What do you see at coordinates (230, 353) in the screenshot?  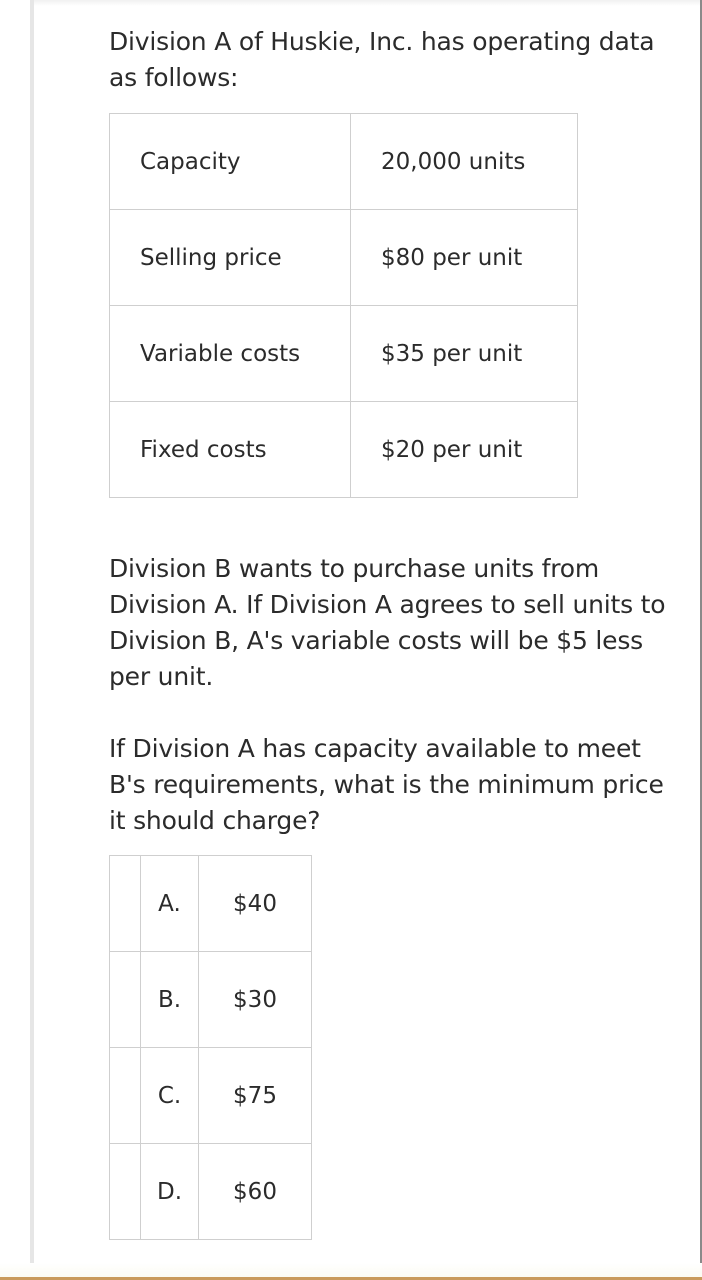 I see `row-label: Variable costs` at bounding box center [230, 353].